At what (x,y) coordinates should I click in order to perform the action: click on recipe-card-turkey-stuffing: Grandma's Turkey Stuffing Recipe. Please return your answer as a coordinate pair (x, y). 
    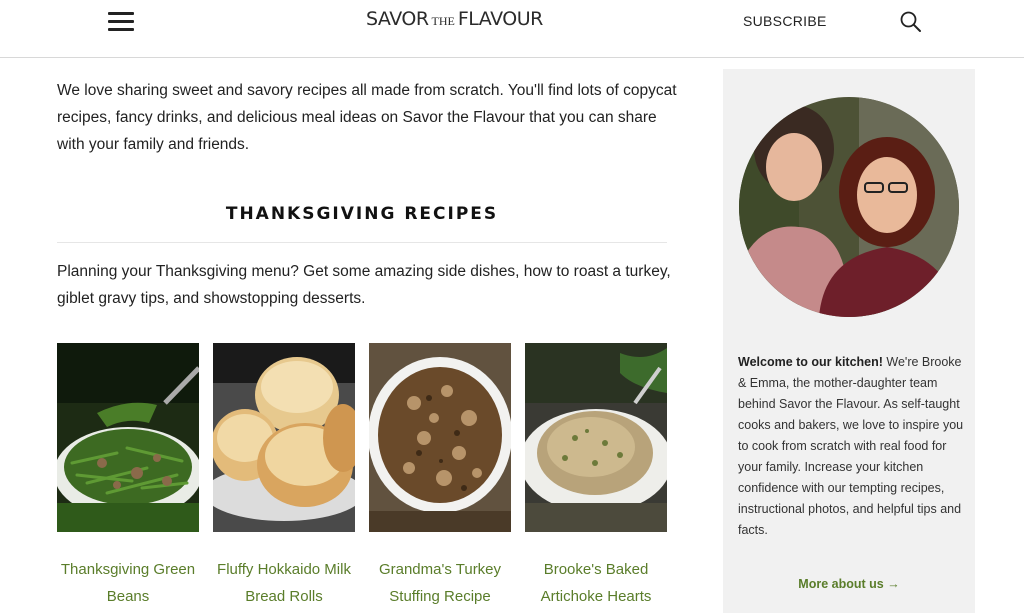
    Looking at the image, I should click on (440, 476).